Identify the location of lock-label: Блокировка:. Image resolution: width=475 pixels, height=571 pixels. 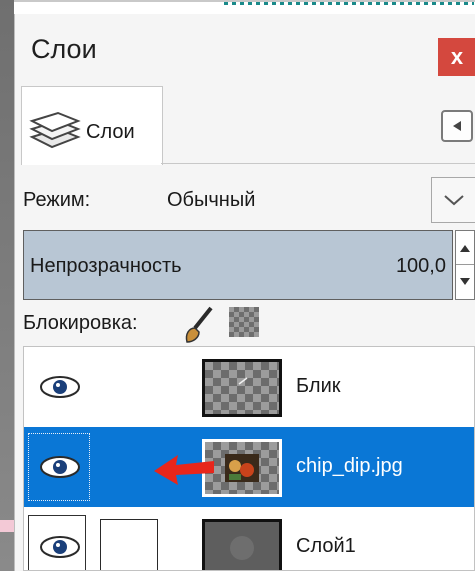
(80, 323).